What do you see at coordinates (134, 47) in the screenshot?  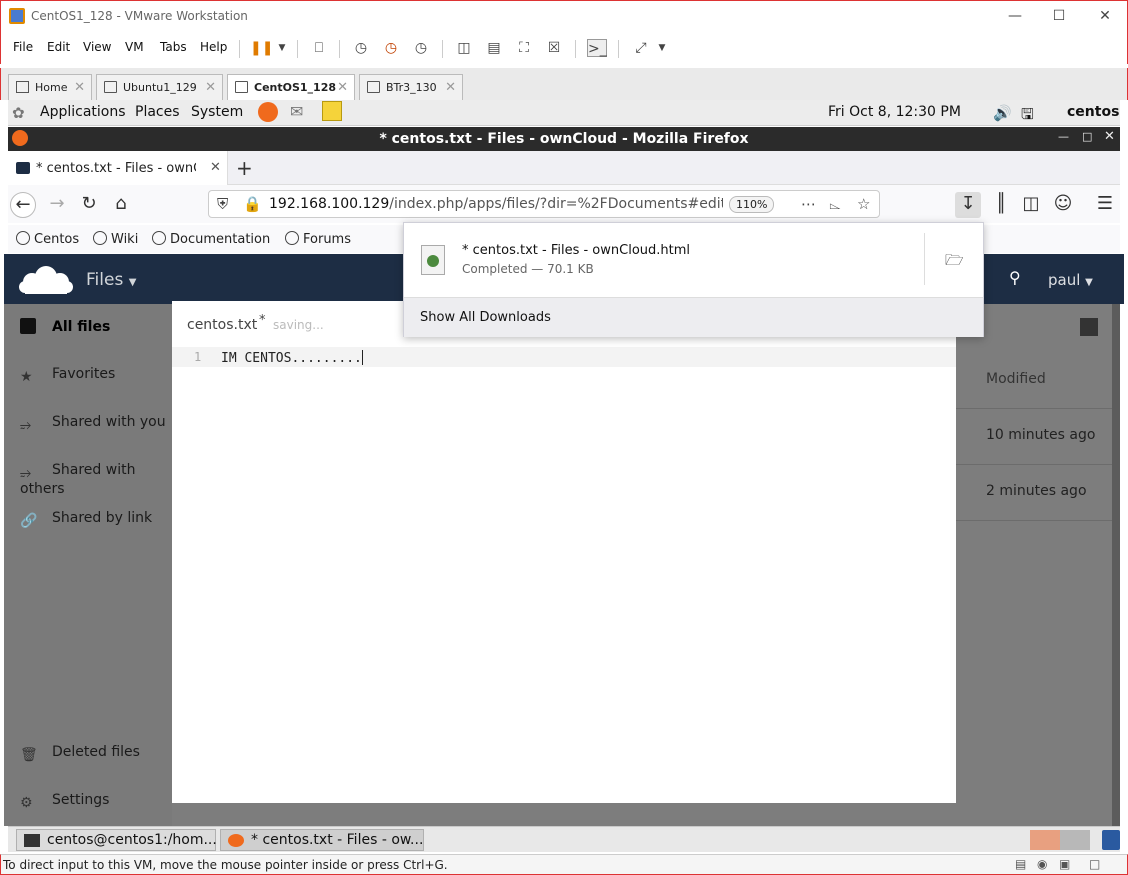 I see `menu-vm: VM` at bounding box center [134, 47].